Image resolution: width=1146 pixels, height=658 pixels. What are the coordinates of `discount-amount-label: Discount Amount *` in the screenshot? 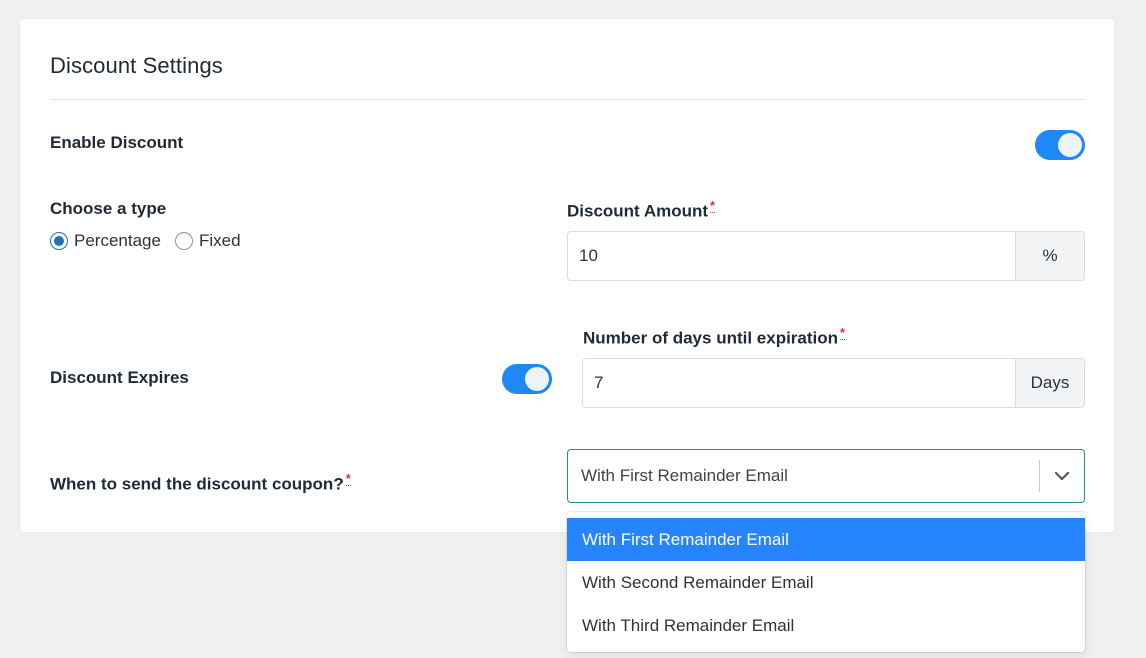 It's located at (641, 210).